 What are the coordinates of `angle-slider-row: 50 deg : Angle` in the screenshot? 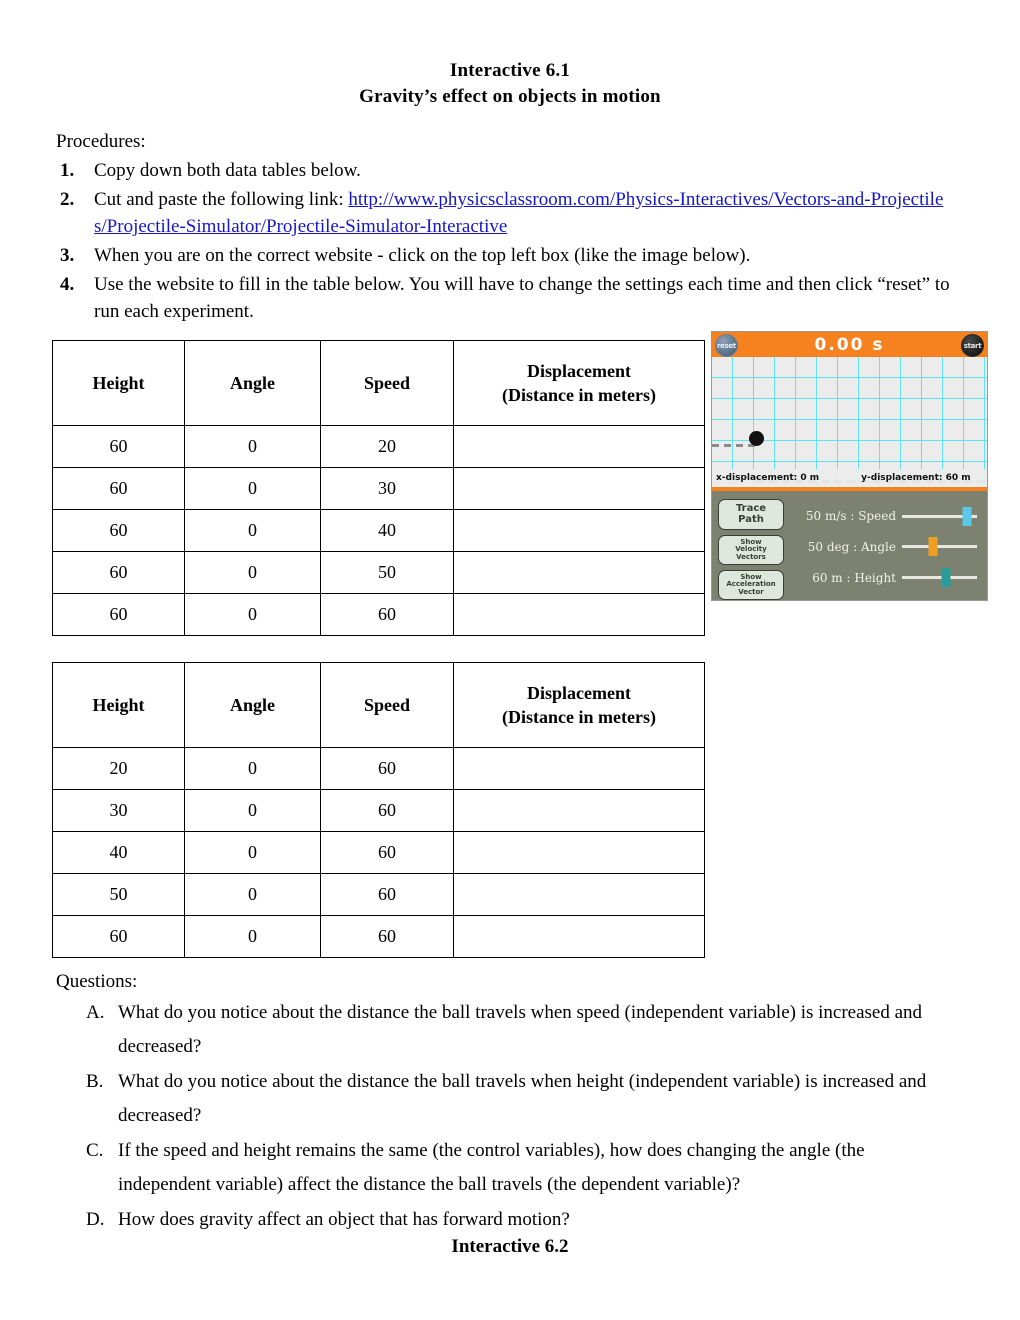 It's located at (883, 547).